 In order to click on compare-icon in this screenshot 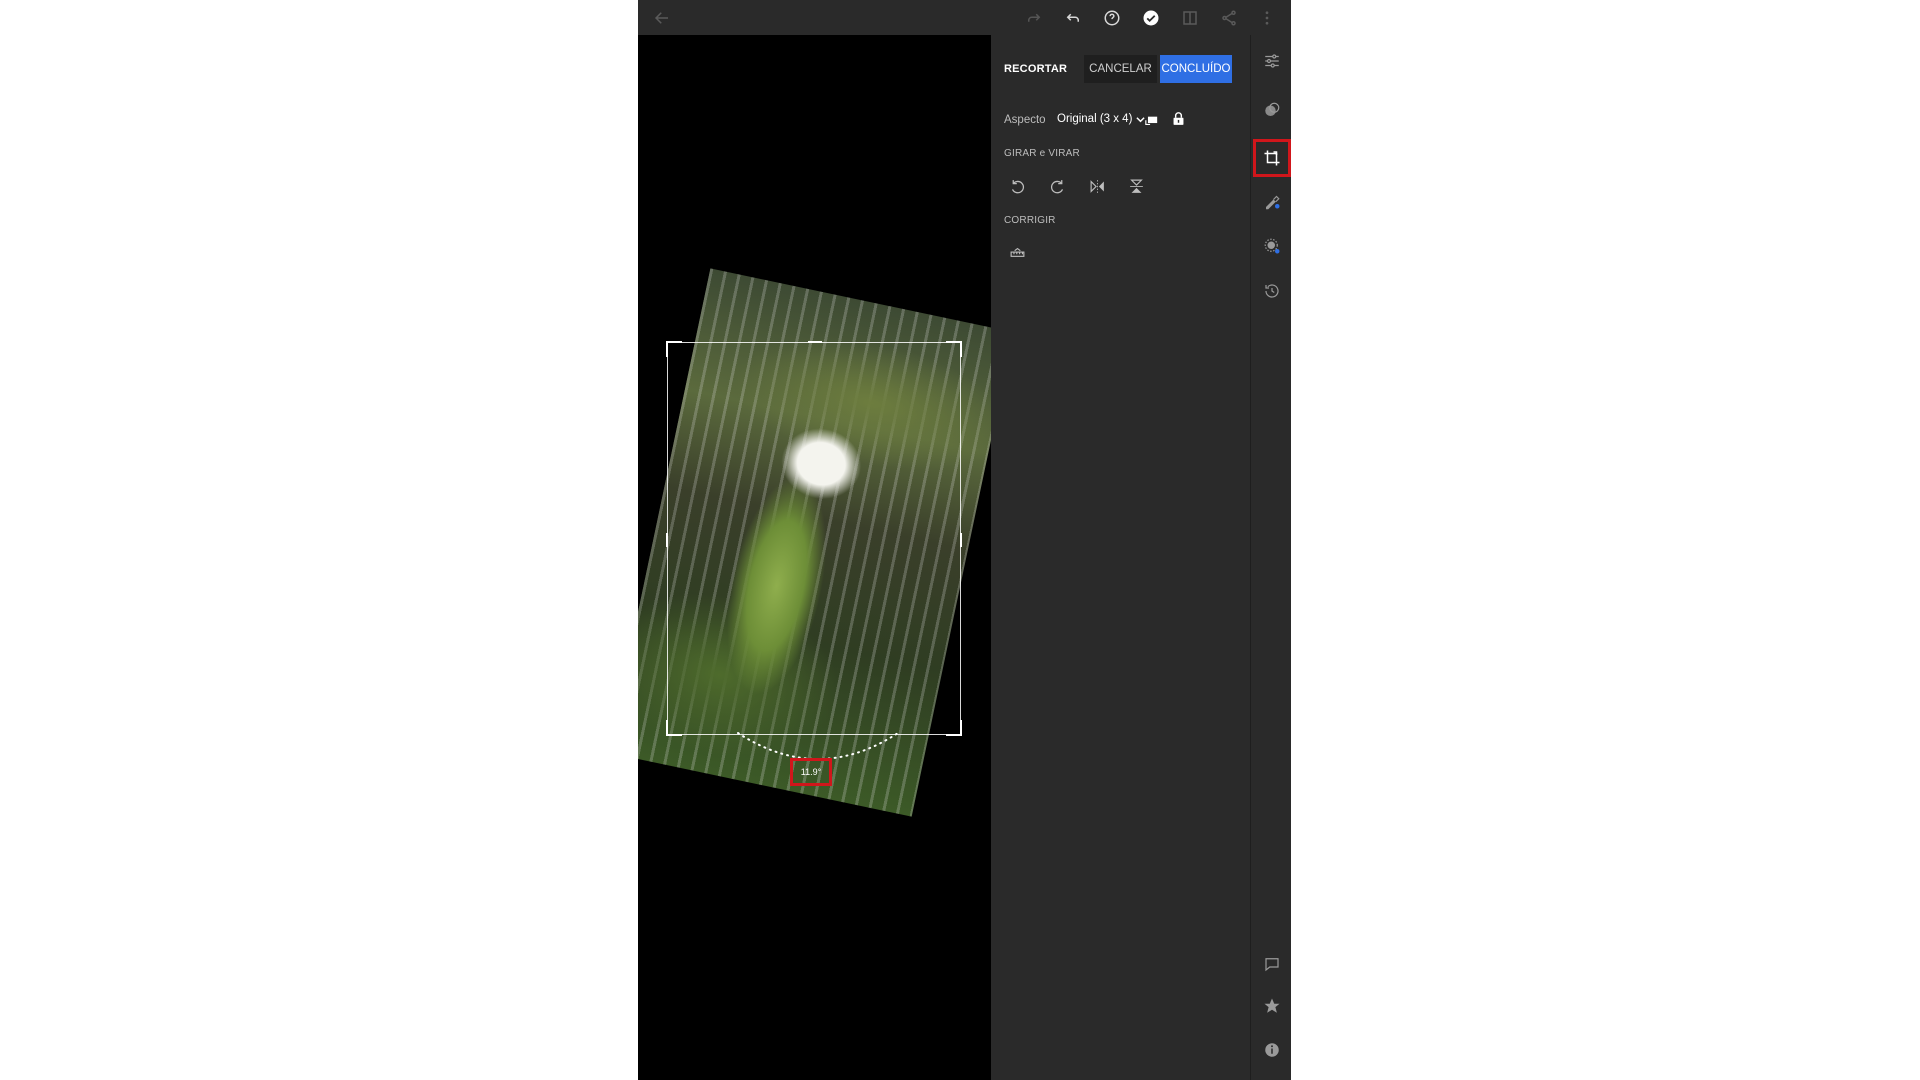, I will do `click(1190, 18)`.